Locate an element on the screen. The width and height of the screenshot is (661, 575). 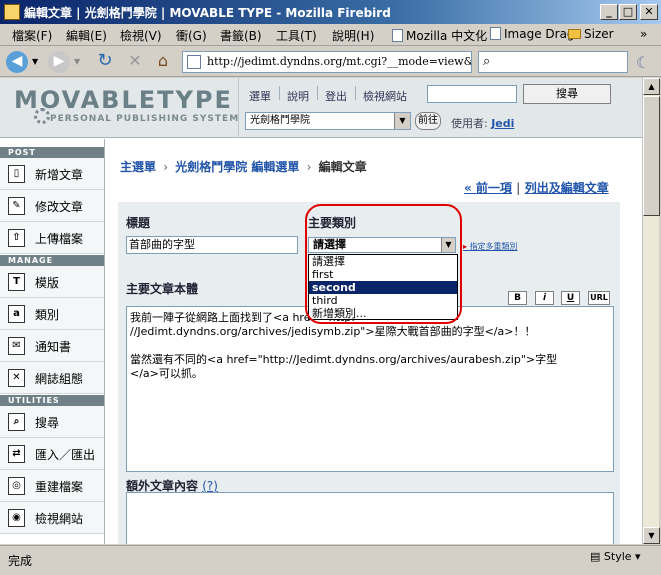
rebuild-icon: ◎ is located at coordinates (16, 486).